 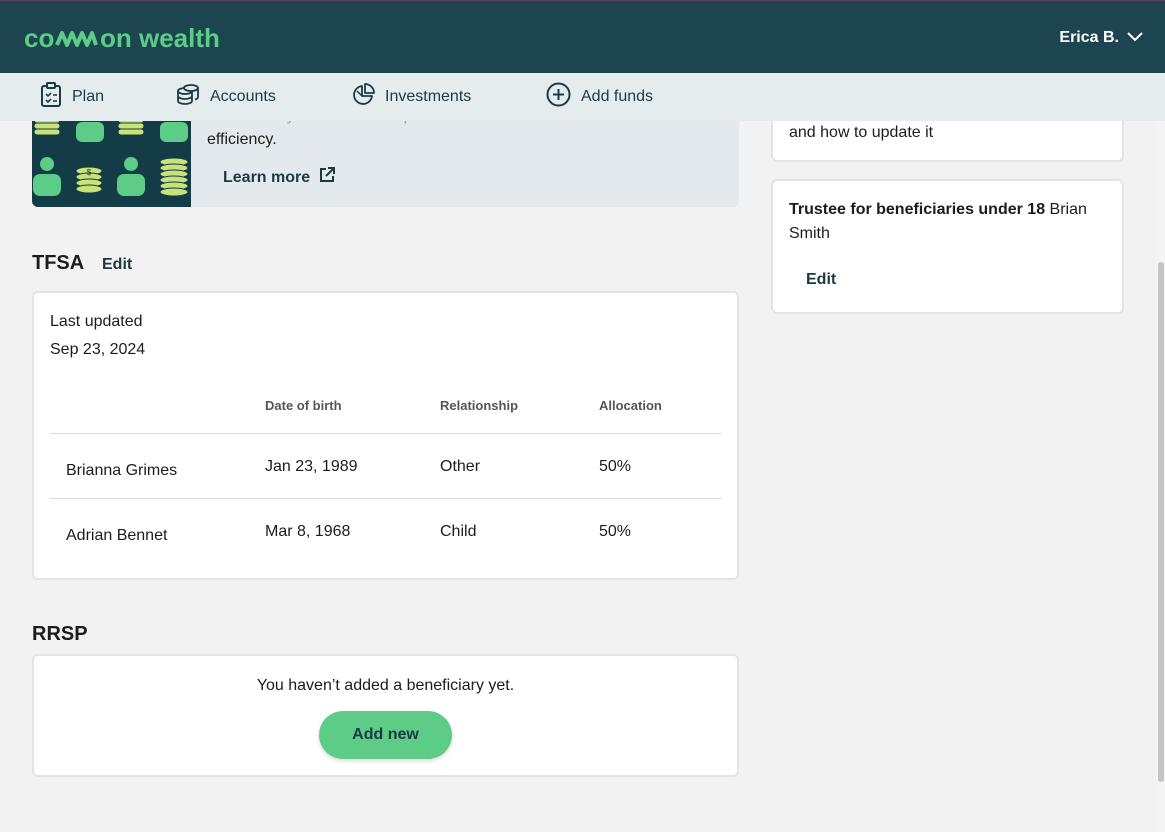 What do you see at coordinates (242, 139) in the screenshot?
I see `banner-text-last: efficiency.` at bounding box center [242, 139].